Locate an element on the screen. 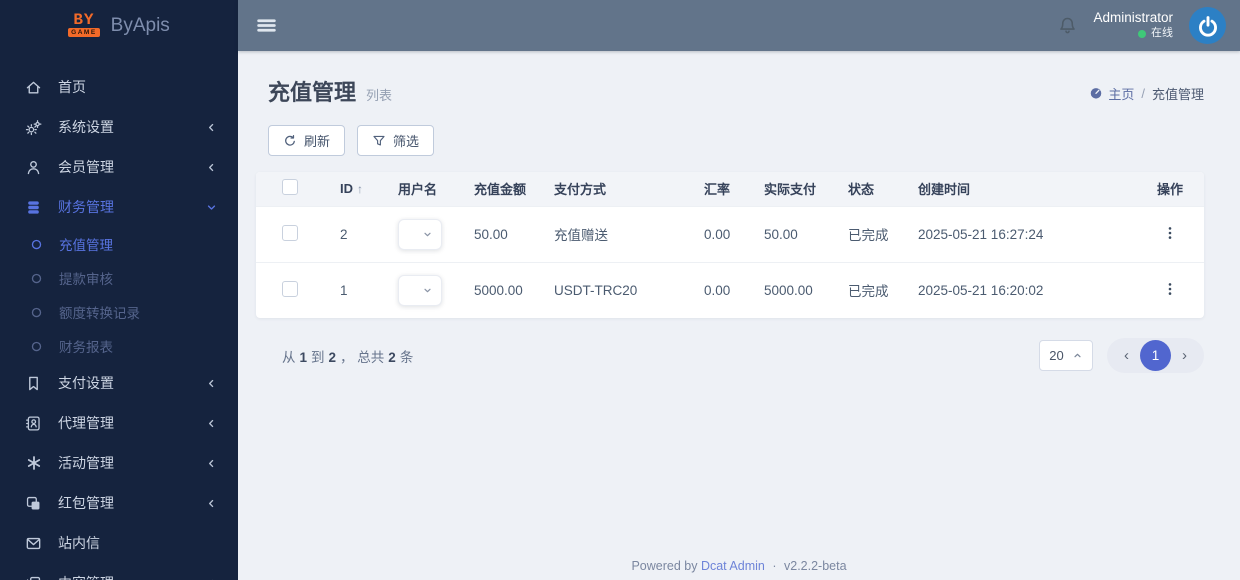 This screenshot has width=1240, height=580. page-header: 充值管理 列表 主页 / 充值管理 is located at coordinates (736, 91).